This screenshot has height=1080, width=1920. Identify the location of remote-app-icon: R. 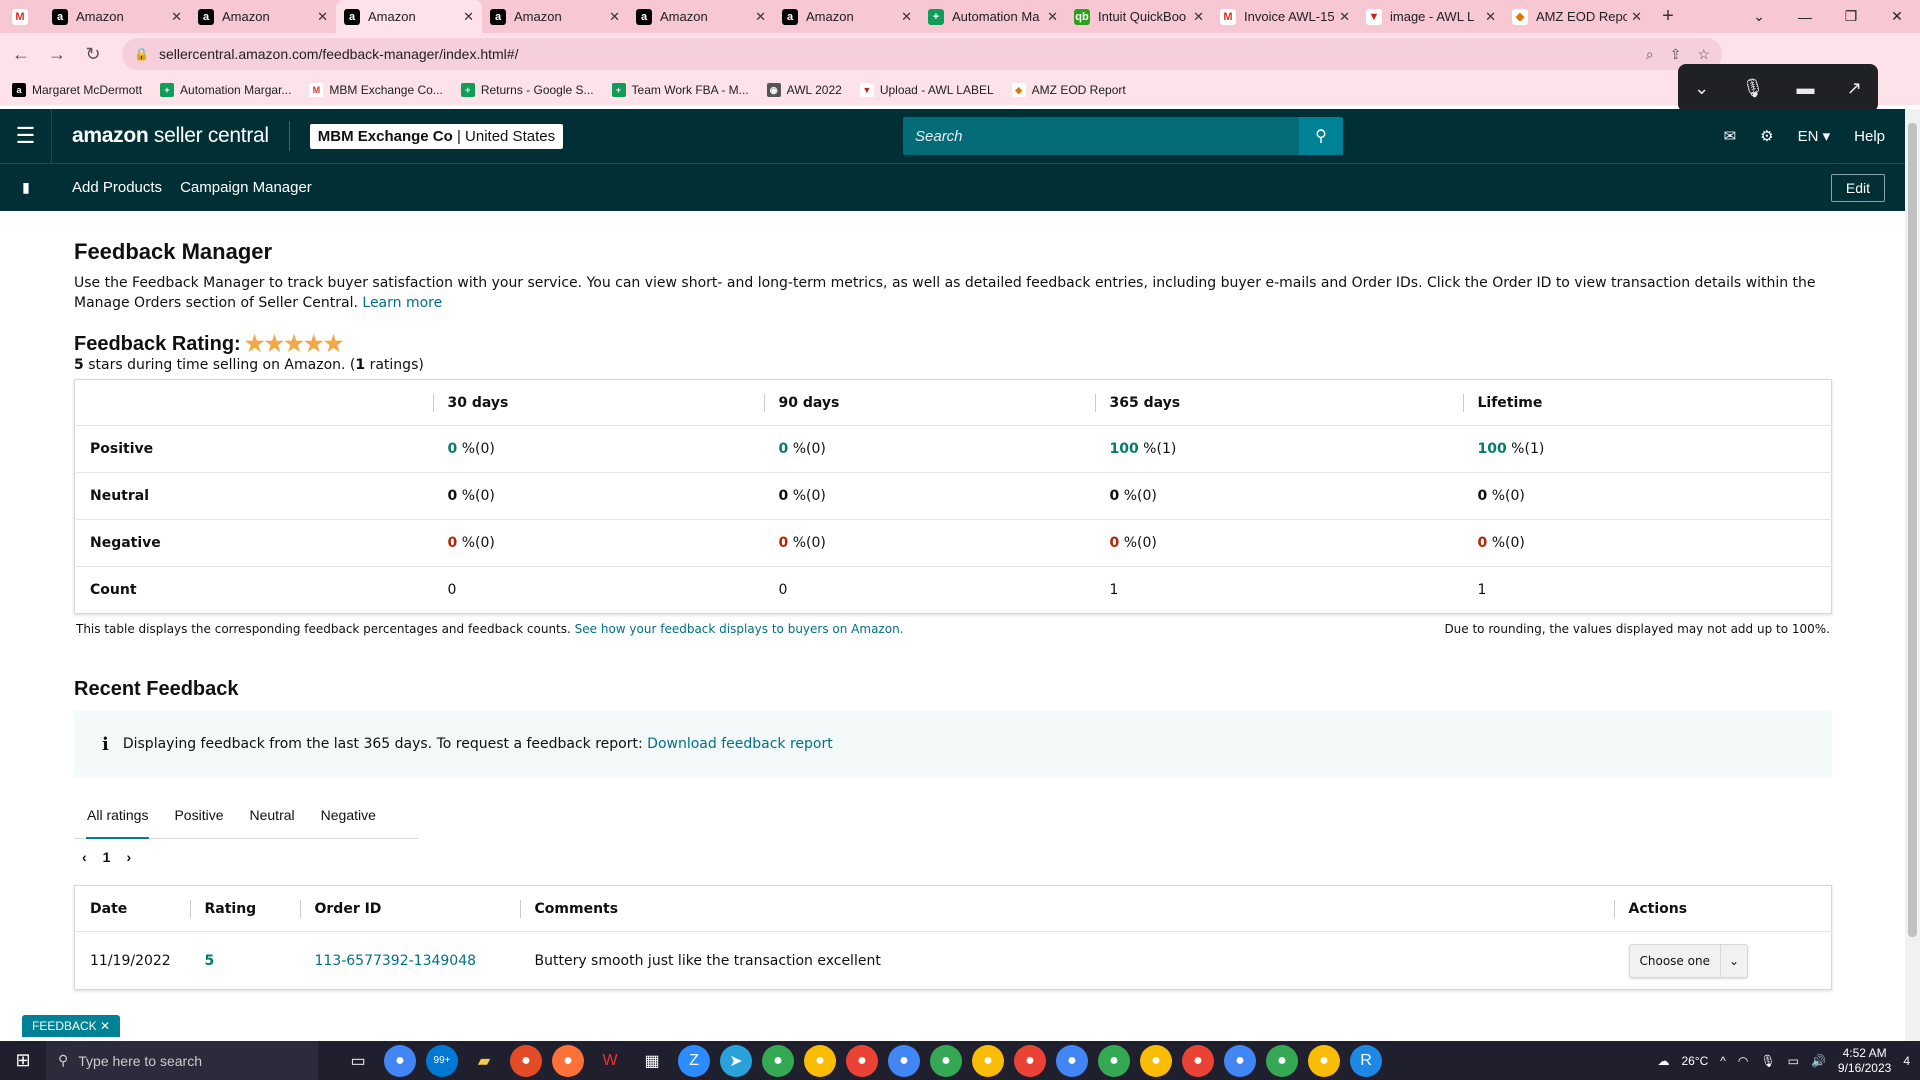
(1366, 1060).